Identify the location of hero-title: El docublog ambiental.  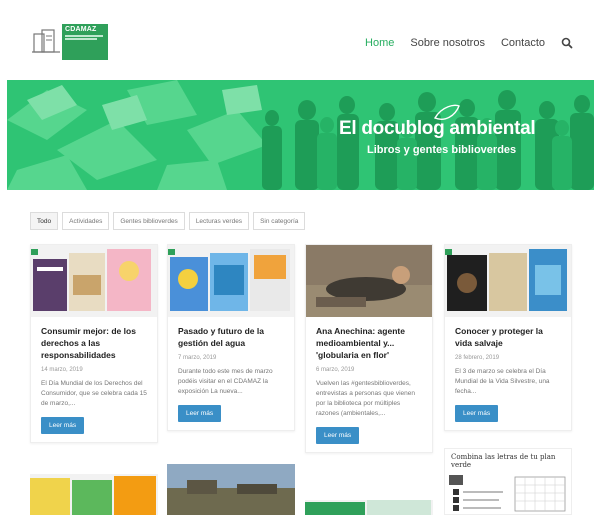
(437, 128).